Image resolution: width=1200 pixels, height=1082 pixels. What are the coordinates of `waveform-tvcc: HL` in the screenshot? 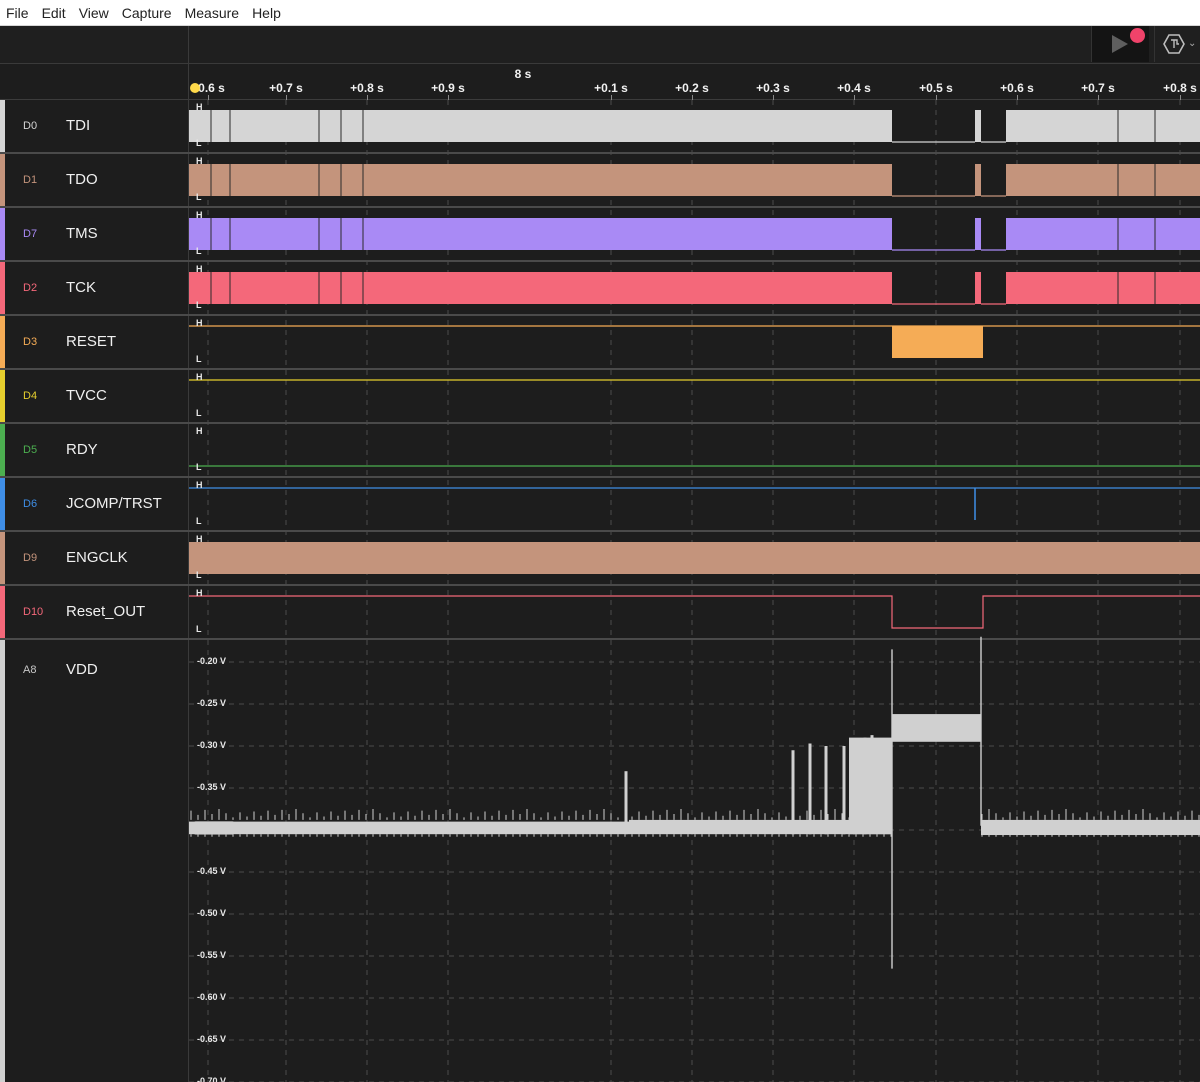 It's located at (694, 398).